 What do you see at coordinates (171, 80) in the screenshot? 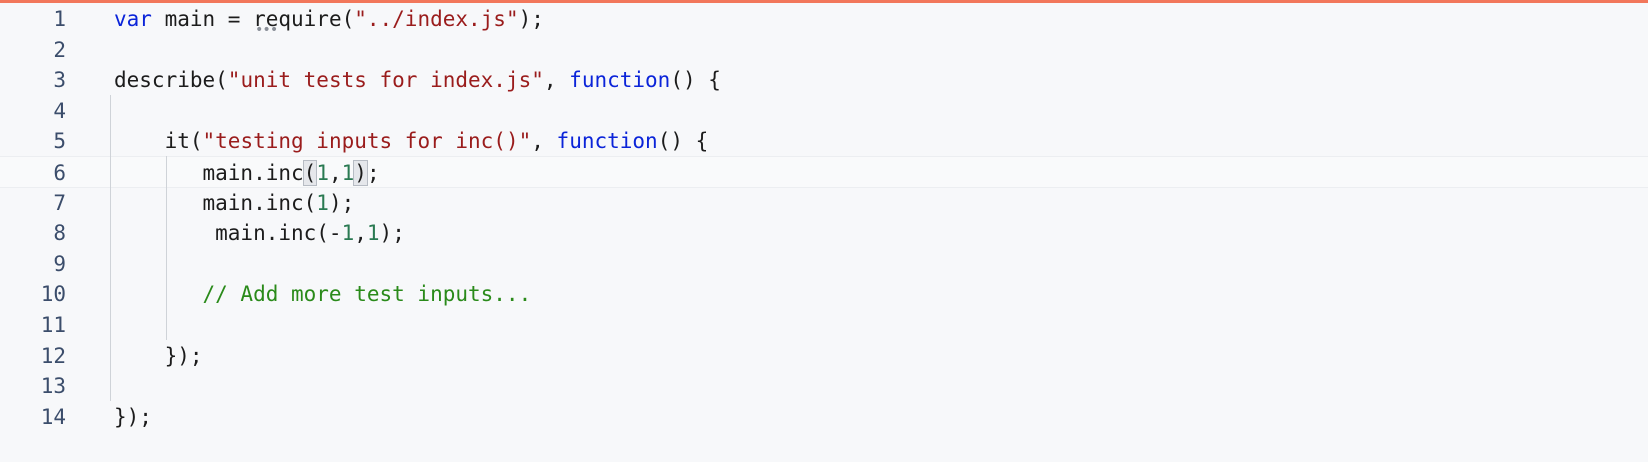
I see `code-token: describe(` at bounding box center [171, 80].